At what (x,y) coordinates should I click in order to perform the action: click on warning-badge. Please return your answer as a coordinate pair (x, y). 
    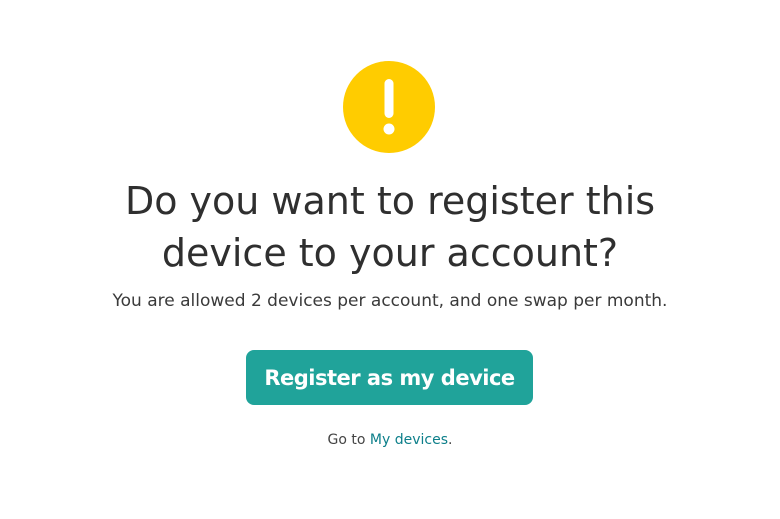
    Looking at the image, I should click on (389, 107).